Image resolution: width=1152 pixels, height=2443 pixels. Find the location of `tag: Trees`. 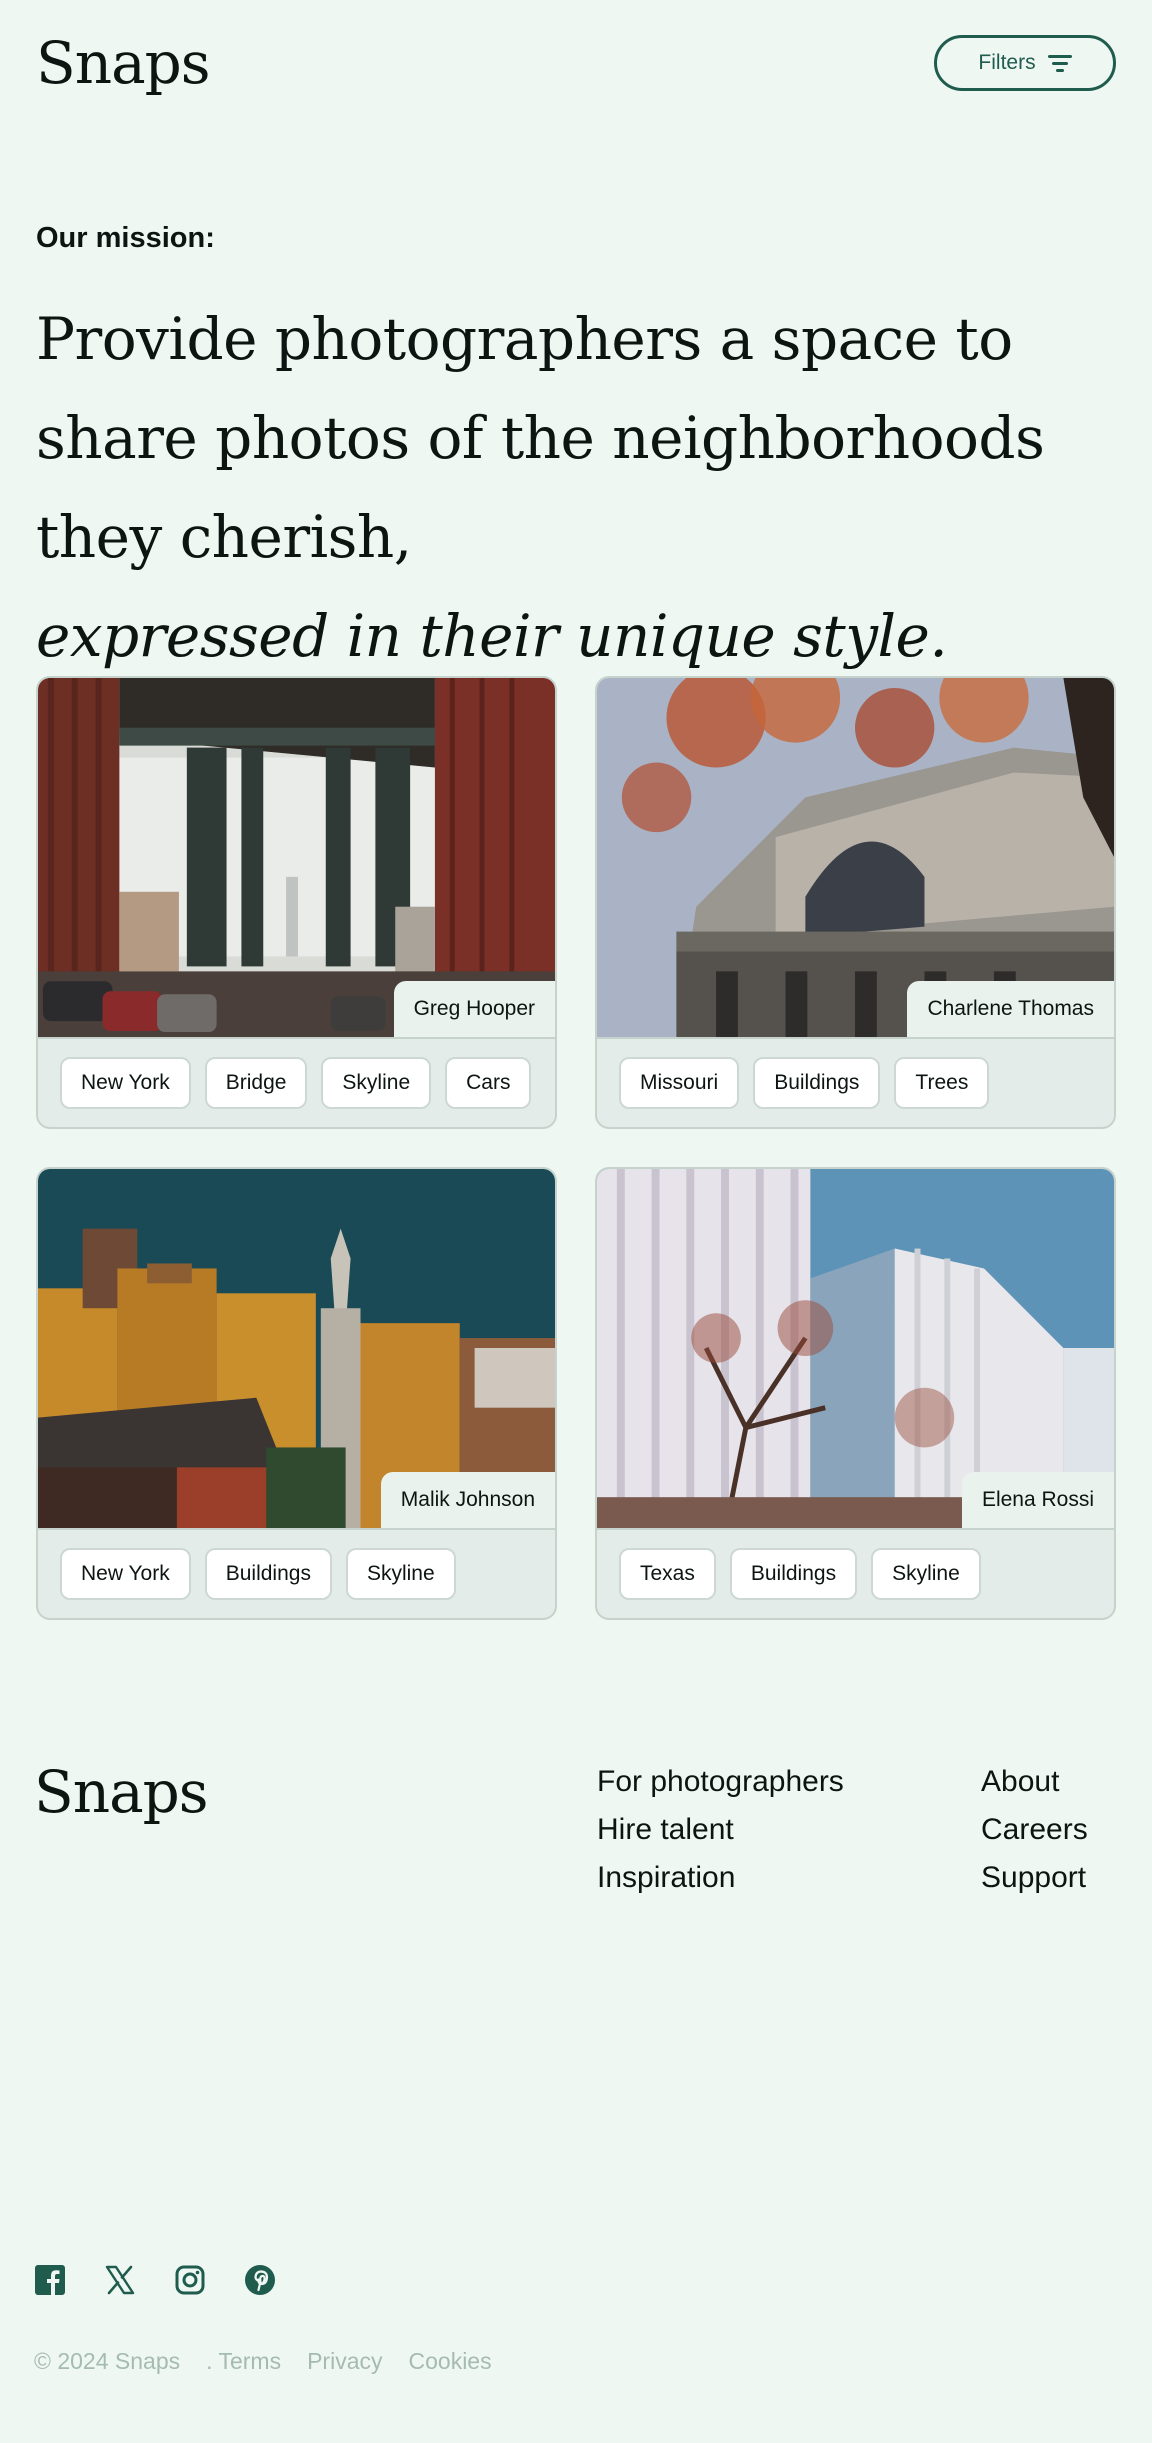

tag: Trees is located at coordinates (942, 1083).